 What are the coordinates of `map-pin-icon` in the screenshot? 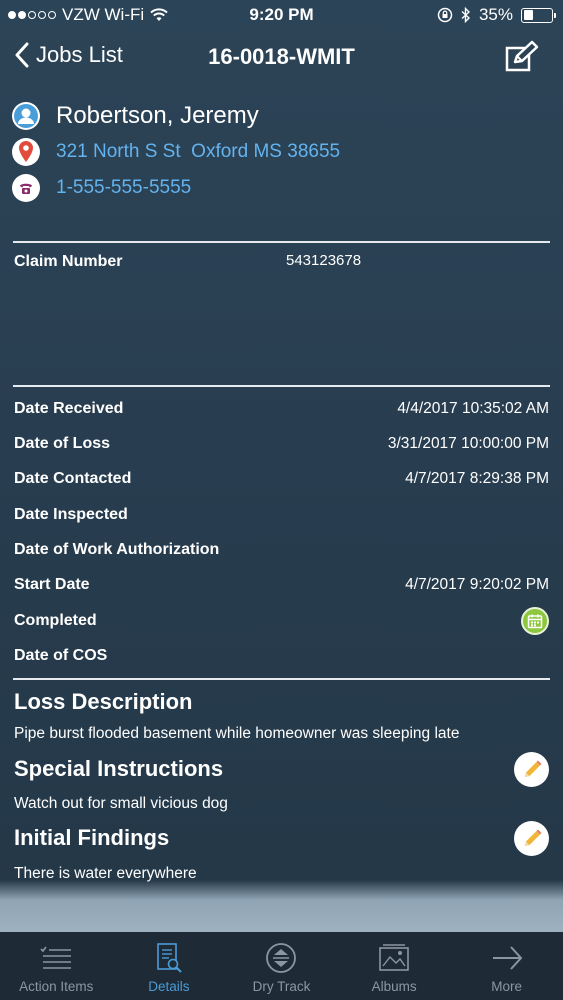 It's located at (26, 151).